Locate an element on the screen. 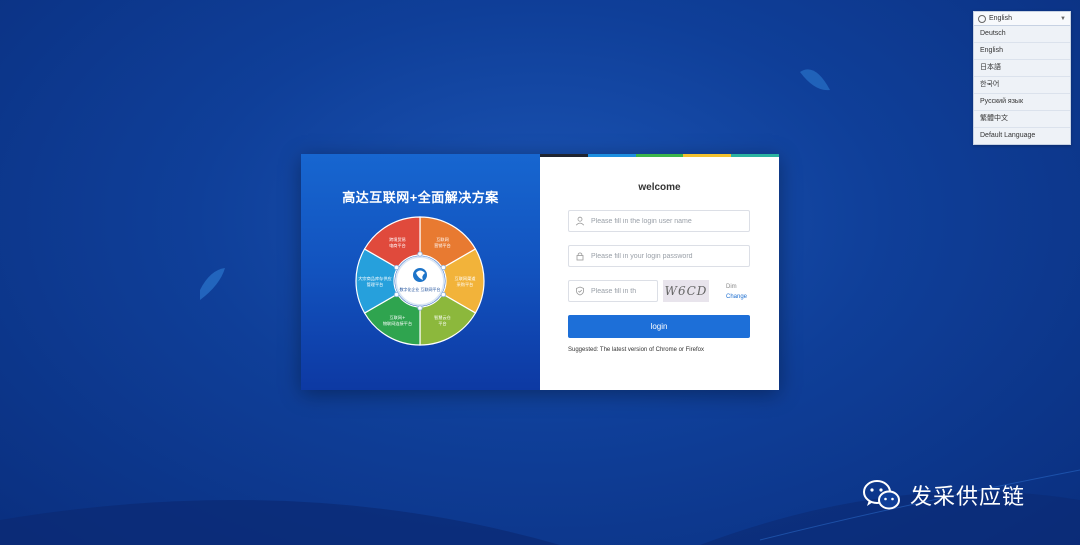 This screenshot has height=545, width=1080. language-option-english: English is located at coordinates (1022, 51).